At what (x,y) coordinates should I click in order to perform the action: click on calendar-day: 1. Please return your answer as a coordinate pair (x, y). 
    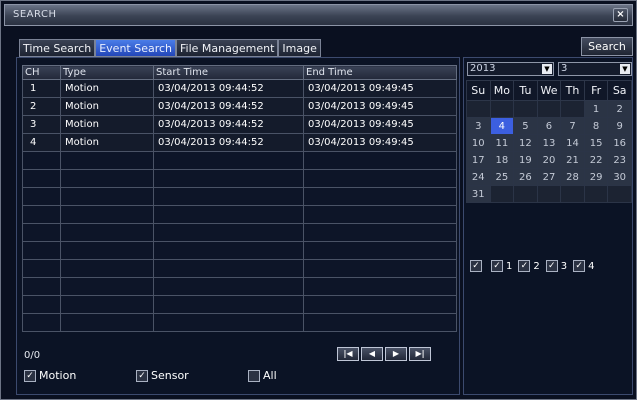
    Looking at the image, I should click on (596, 109).